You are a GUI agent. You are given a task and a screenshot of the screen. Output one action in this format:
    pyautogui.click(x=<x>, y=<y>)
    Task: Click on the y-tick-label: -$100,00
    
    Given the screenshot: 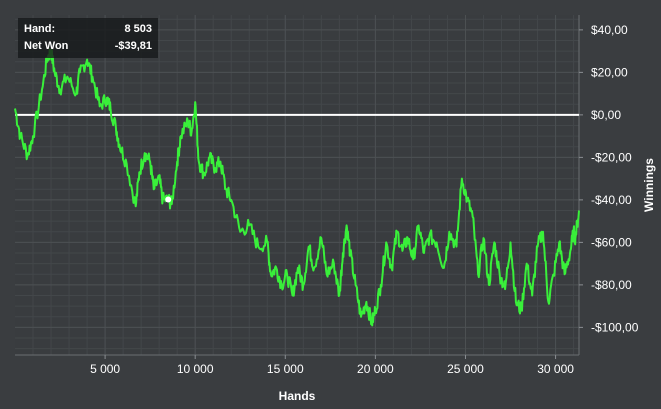 What is the action you would take?
    pyautogui.click(x=615, y=327)
    